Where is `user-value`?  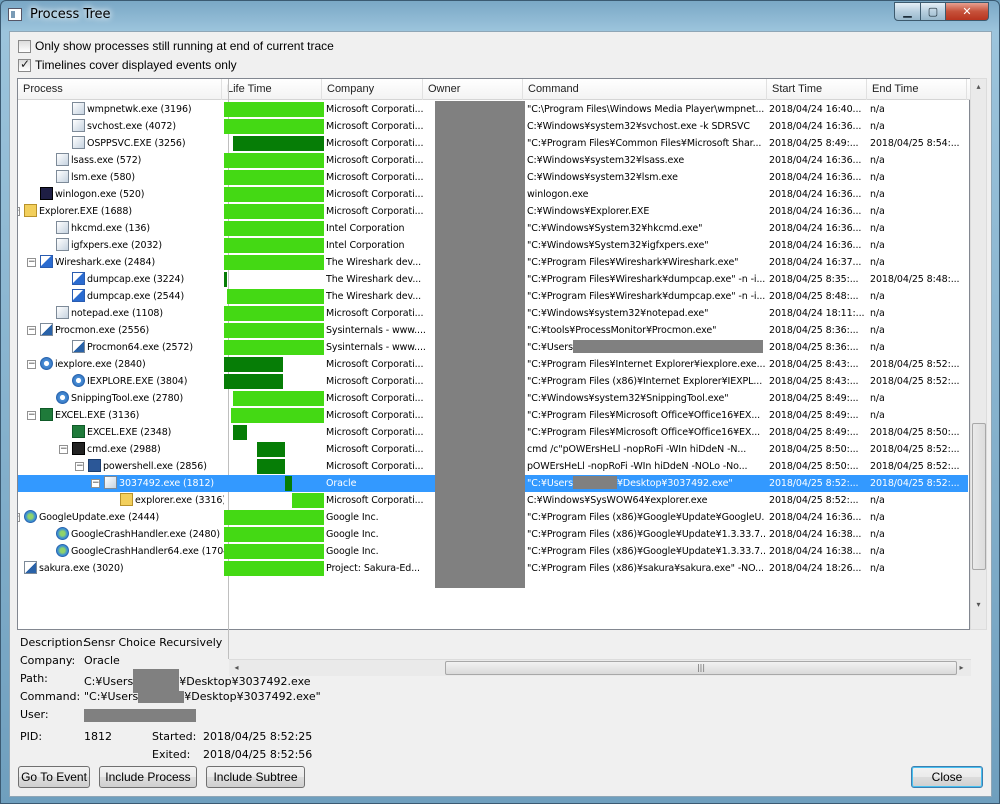
user-value is located at coordinates (140, 715).